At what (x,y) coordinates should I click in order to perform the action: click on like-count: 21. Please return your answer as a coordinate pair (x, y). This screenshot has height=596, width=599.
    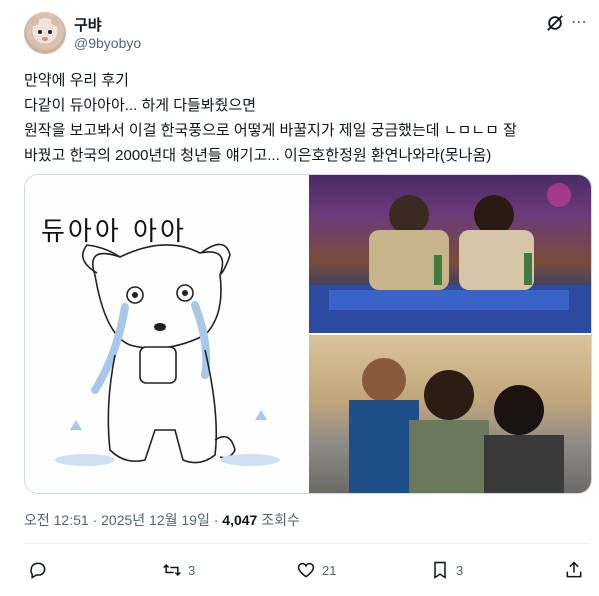
    Looking at the image, I should click on (329, 570).